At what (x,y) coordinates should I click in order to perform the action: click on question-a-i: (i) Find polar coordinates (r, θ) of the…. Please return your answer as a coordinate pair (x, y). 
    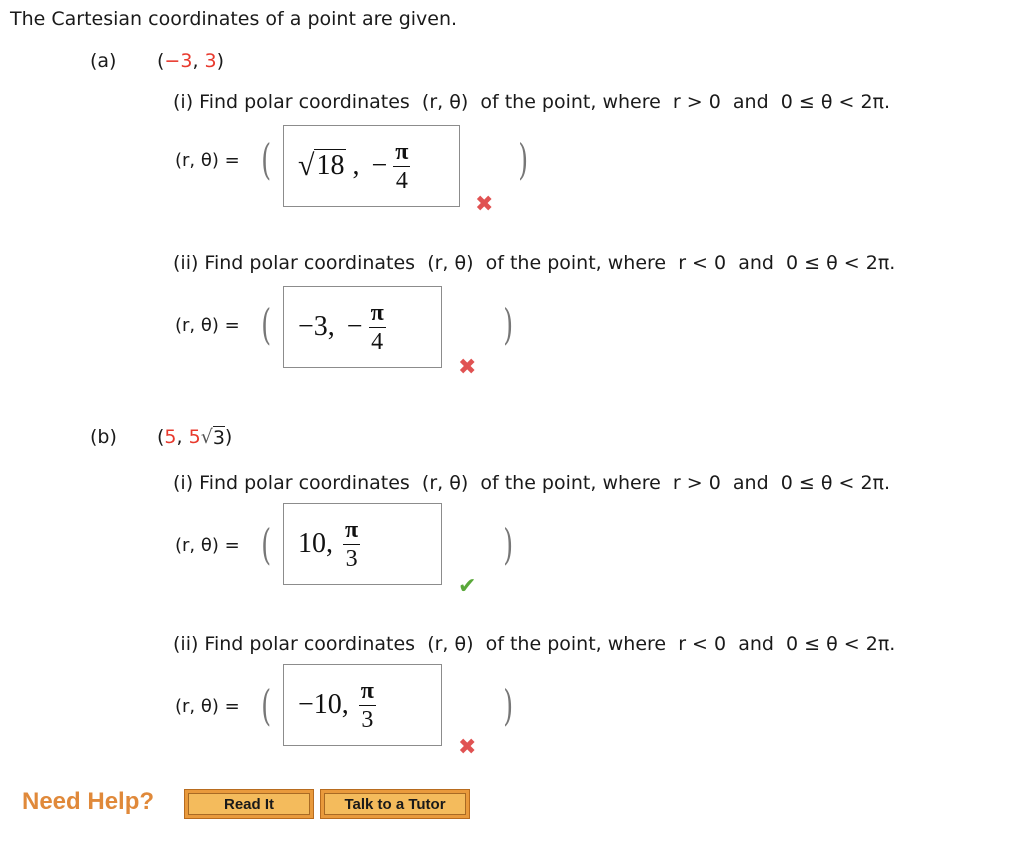
    Looking at the image, I should click on (531, 102).